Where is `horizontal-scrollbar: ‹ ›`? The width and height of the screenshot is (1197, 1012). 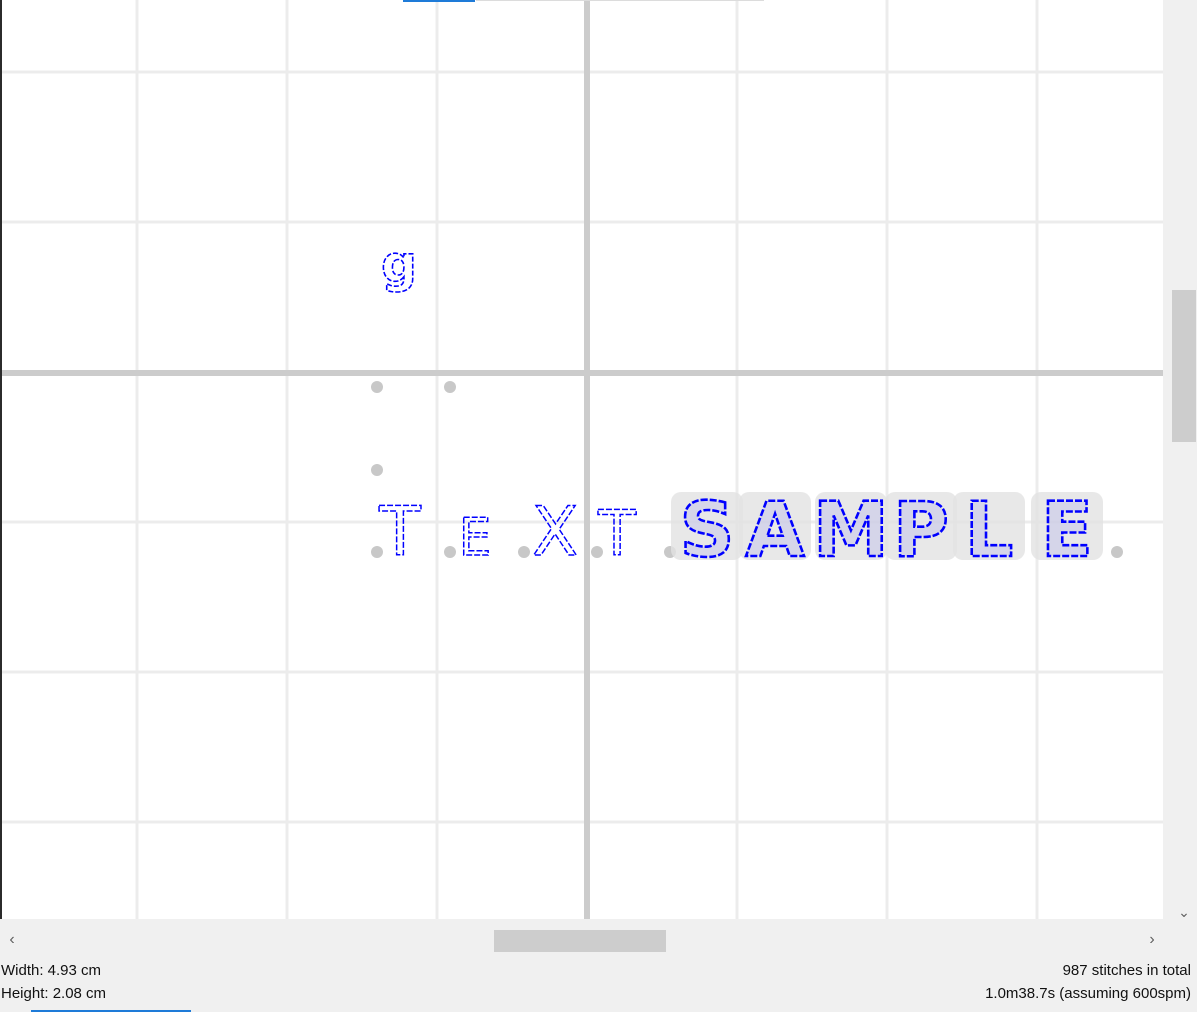 horizontal-scrollbar: ‹ › is located at coordinates (581, 941).